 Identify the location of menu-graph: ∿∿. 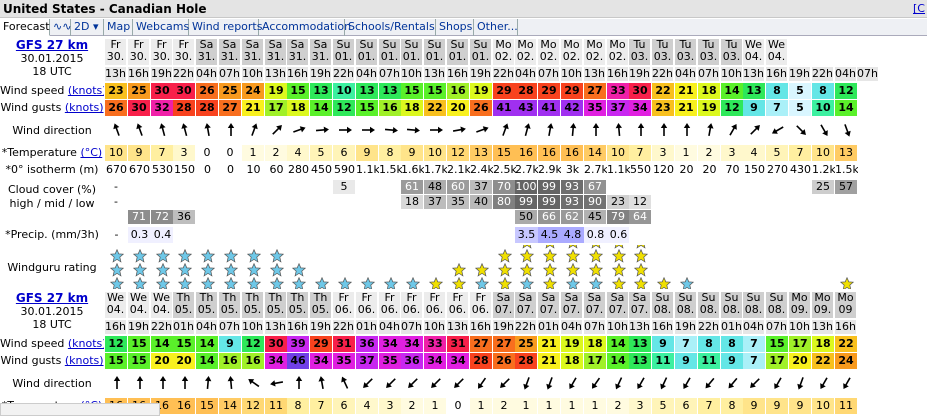
(60, 27).